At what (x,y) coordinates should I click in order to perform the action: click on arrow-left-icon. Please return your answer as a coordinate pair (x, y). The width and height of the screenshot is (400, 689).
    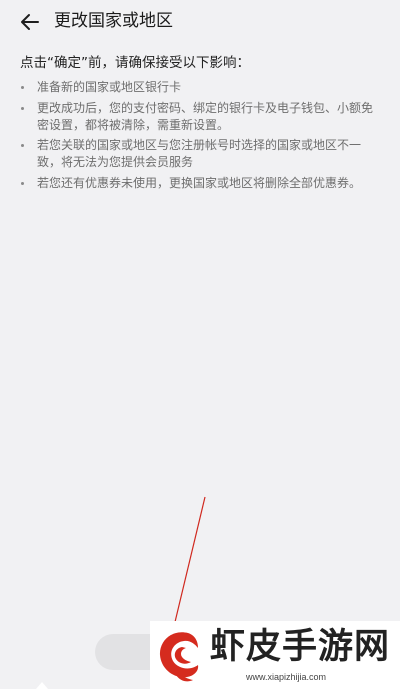
    Looking at the image, I should click on (30, 22).